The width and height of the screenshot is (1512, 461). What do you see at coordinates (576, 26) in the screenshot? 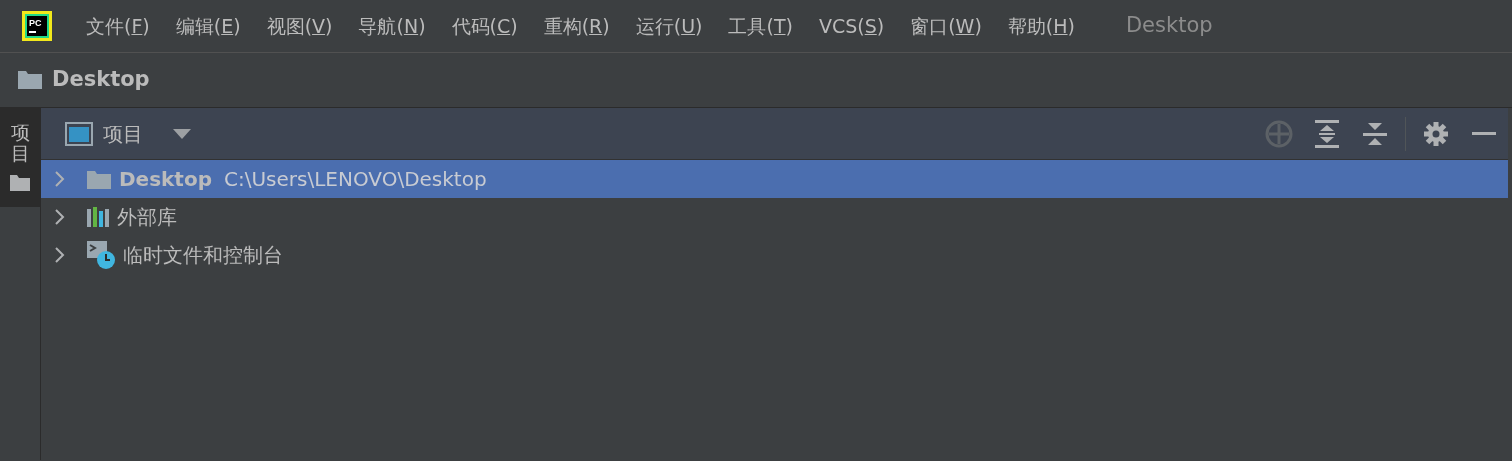
I see `menu-item: 重构(R)` at bounding box center [576, 26].